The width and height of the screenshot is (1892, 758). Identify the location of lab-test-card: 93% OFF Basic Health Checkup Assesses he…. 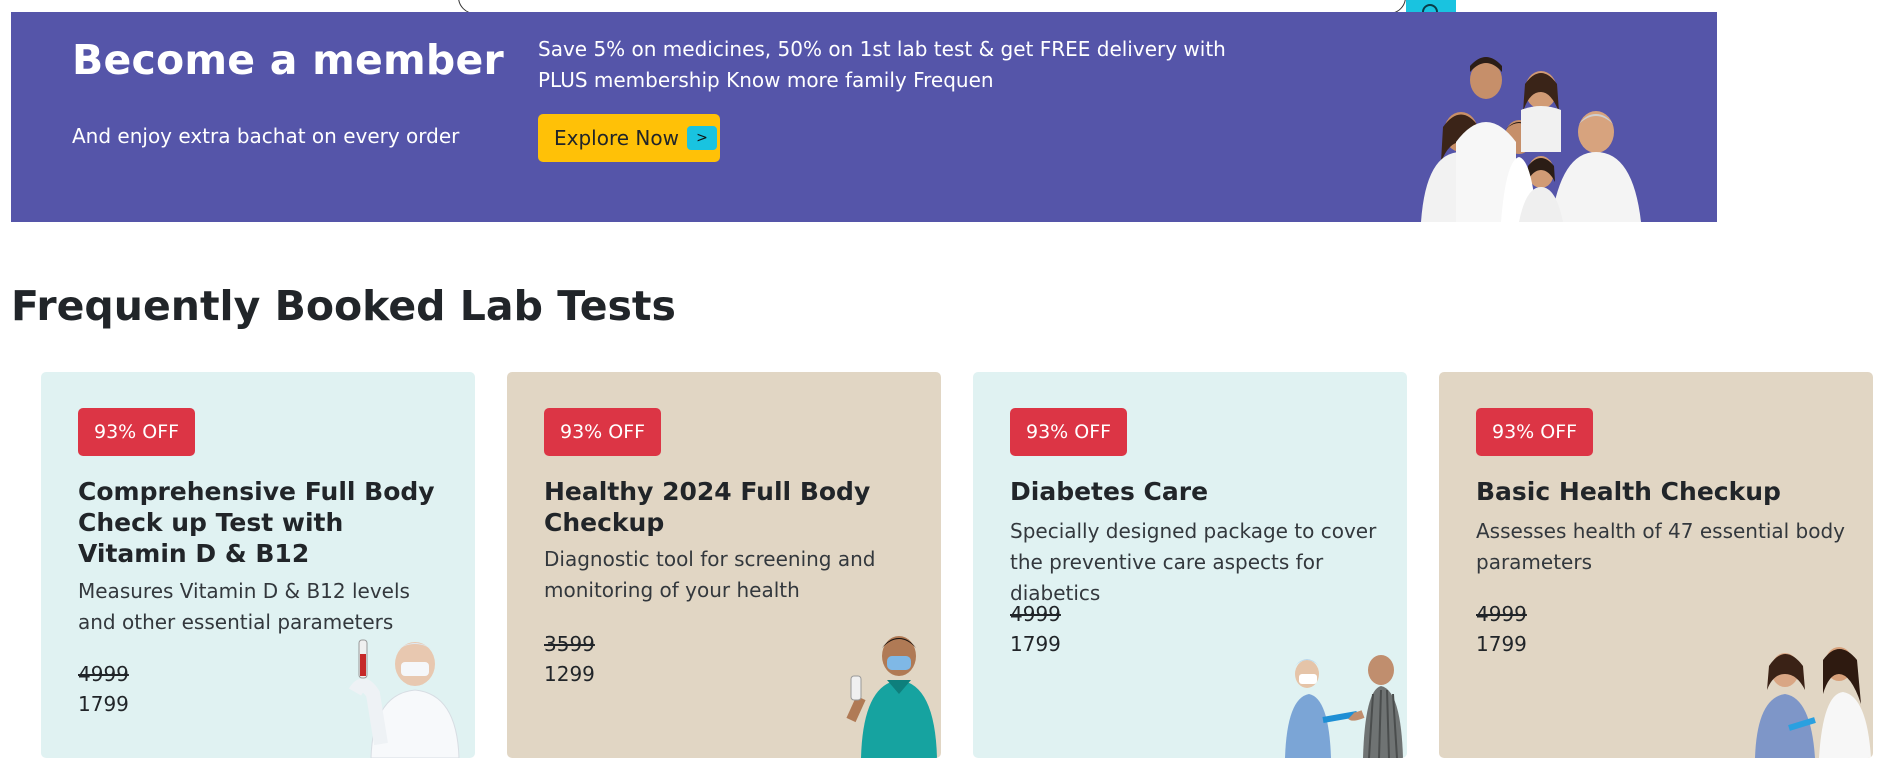
(1656, 565).